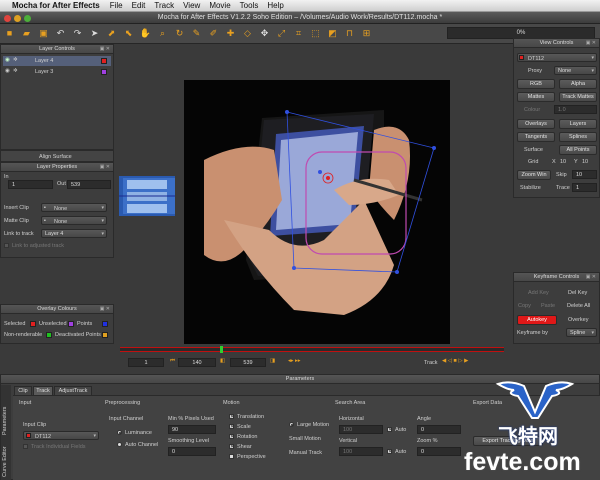 The width and height of the screenshot is (600, 480). What do you see at coordinates (584, 187) in the screenshot?
I see `trace-field: 1` at bounding box center [584, 187].